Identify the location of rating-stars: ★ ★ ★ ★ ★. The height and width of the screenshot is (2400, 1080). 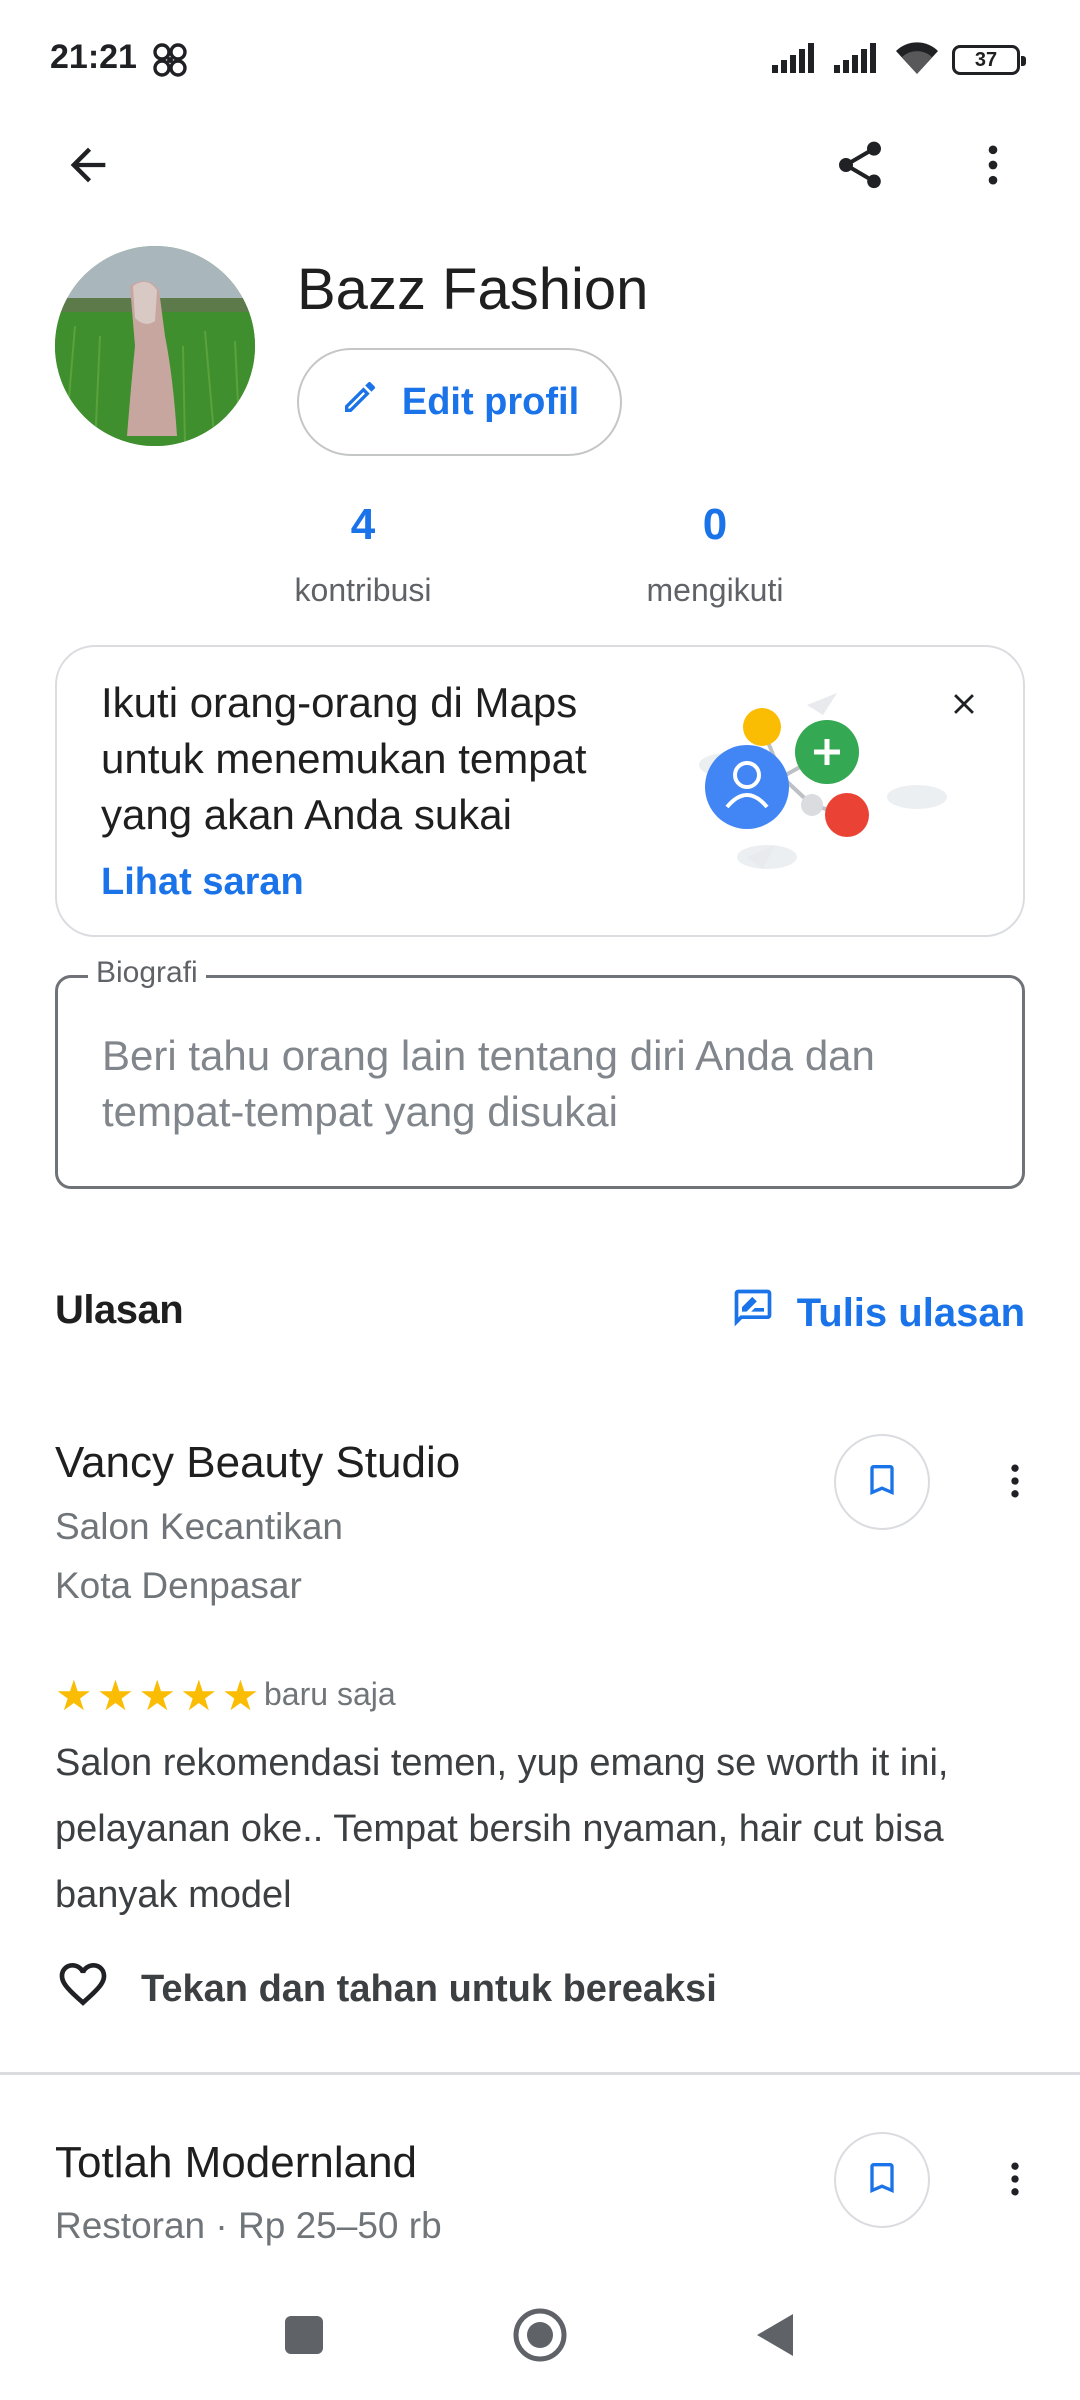
(157, 1696).